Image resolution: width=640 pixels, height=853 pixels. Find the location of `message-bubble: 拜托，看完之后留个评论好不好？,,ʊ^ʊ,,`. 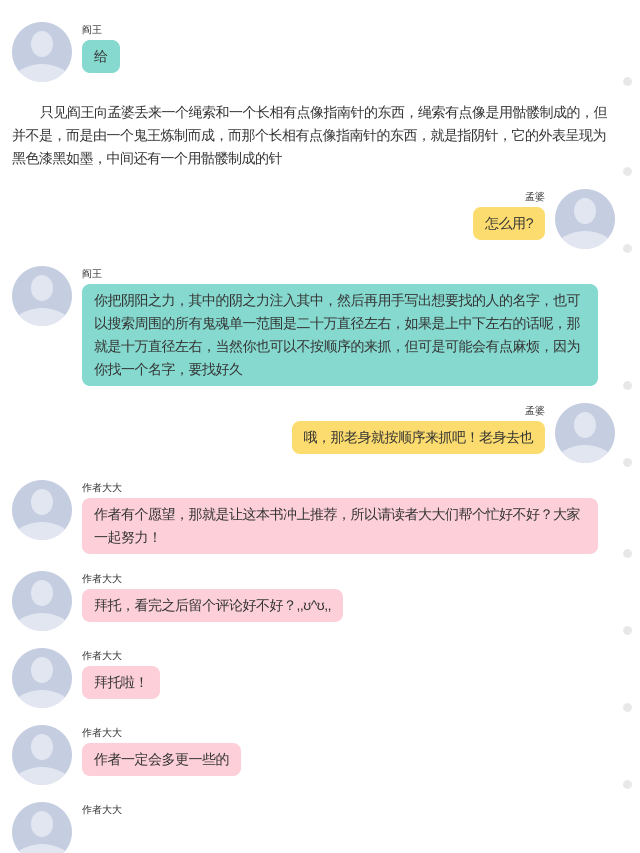

message-bubble: 拜托，看完之后留个评论好不好？,,ʊ^ʊ,, is located at coordinates (213, 605).